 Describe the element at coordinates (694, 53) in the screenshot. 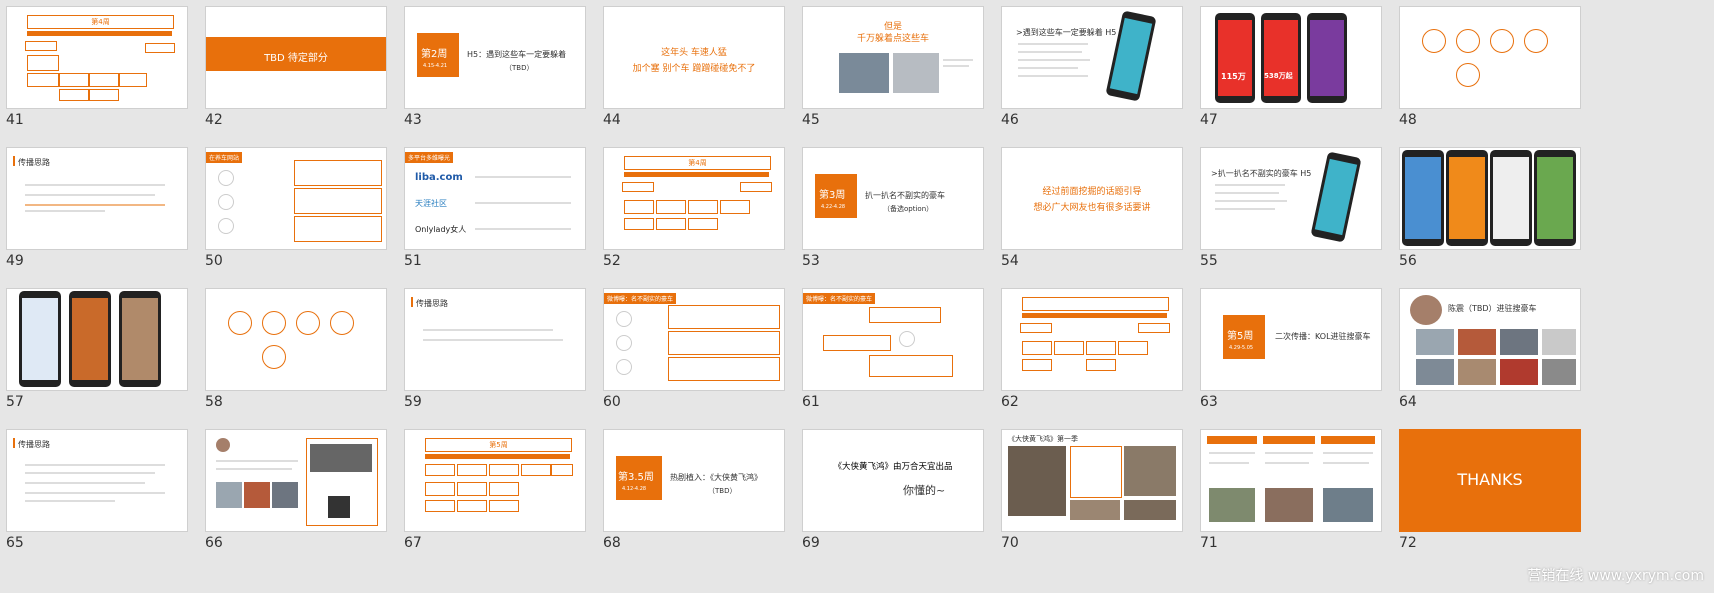

I see `slide-line-1: 这年头 车速人猛` at that location.